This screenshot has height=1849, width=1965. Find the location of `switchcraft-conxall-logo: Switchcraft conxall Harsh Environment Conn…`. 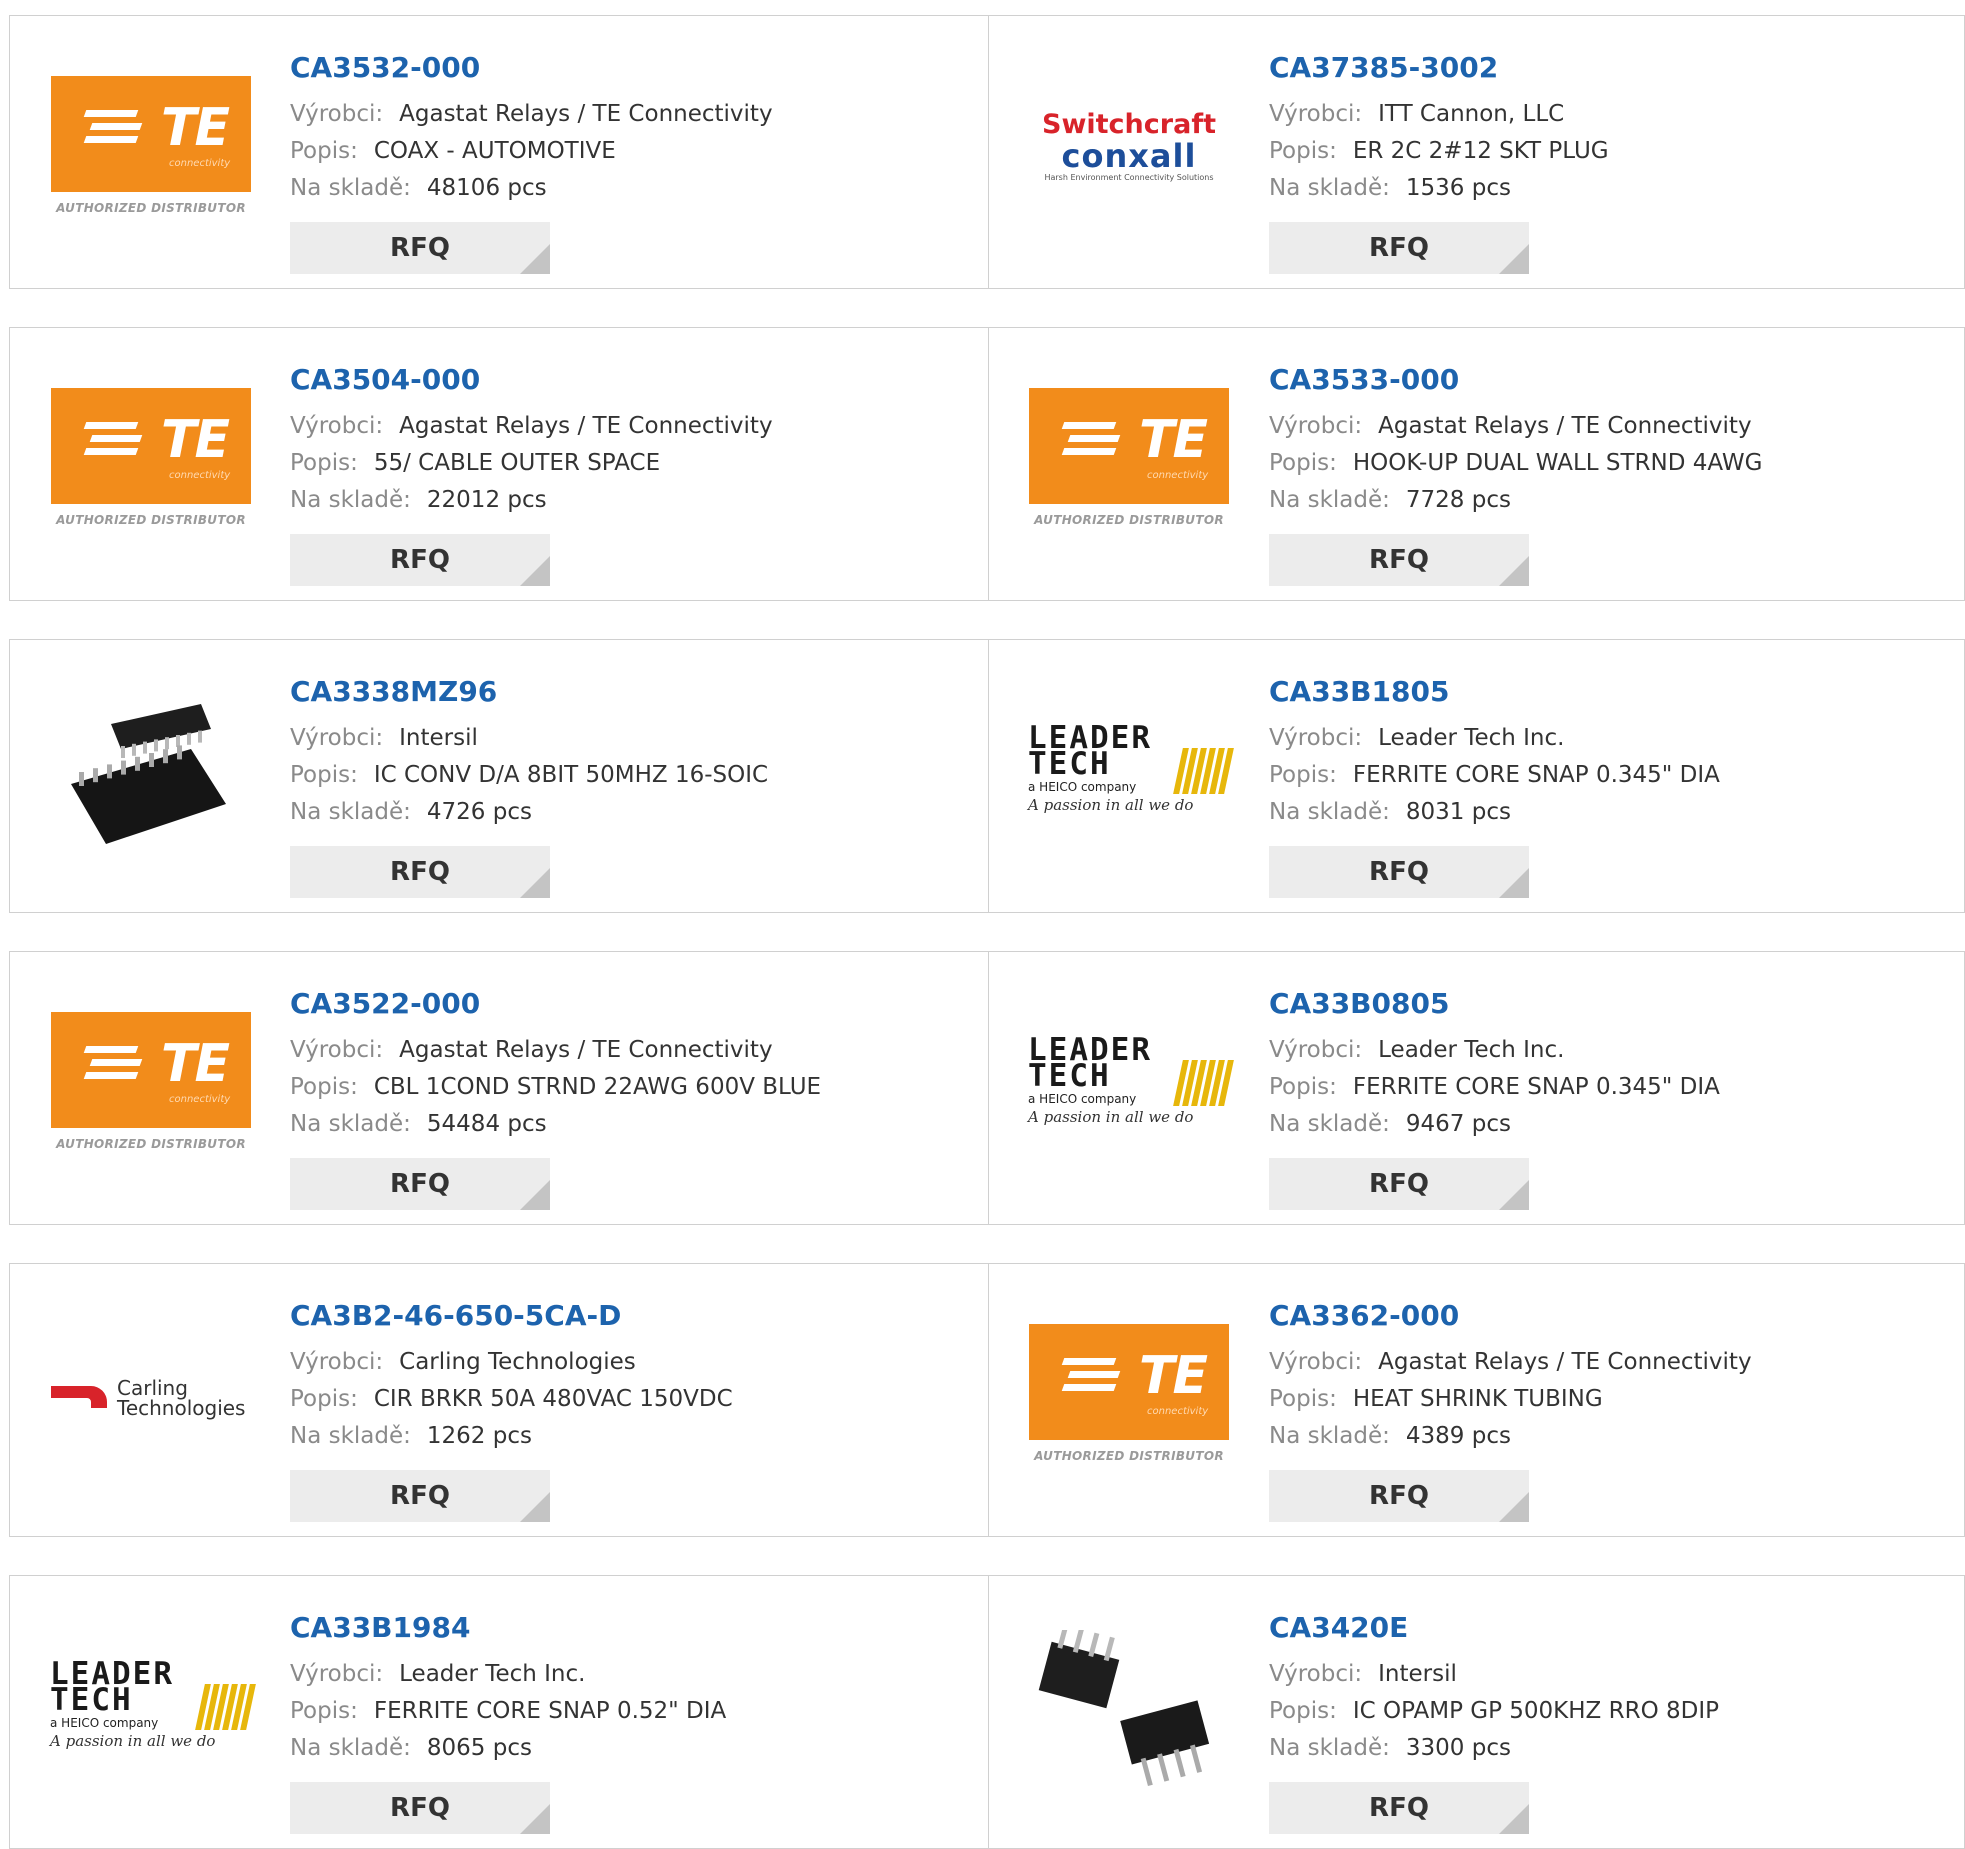

switchcraft-conxall-logo: Switchcraft conxall Harsh Environment Conn… is located at coordinates (1129, 150).